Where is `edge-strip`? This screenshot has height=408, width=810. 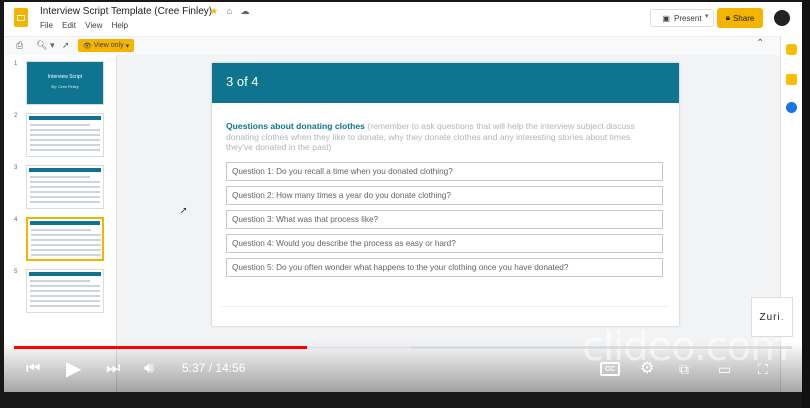
edge-strip is located at coordinates (806, 204).